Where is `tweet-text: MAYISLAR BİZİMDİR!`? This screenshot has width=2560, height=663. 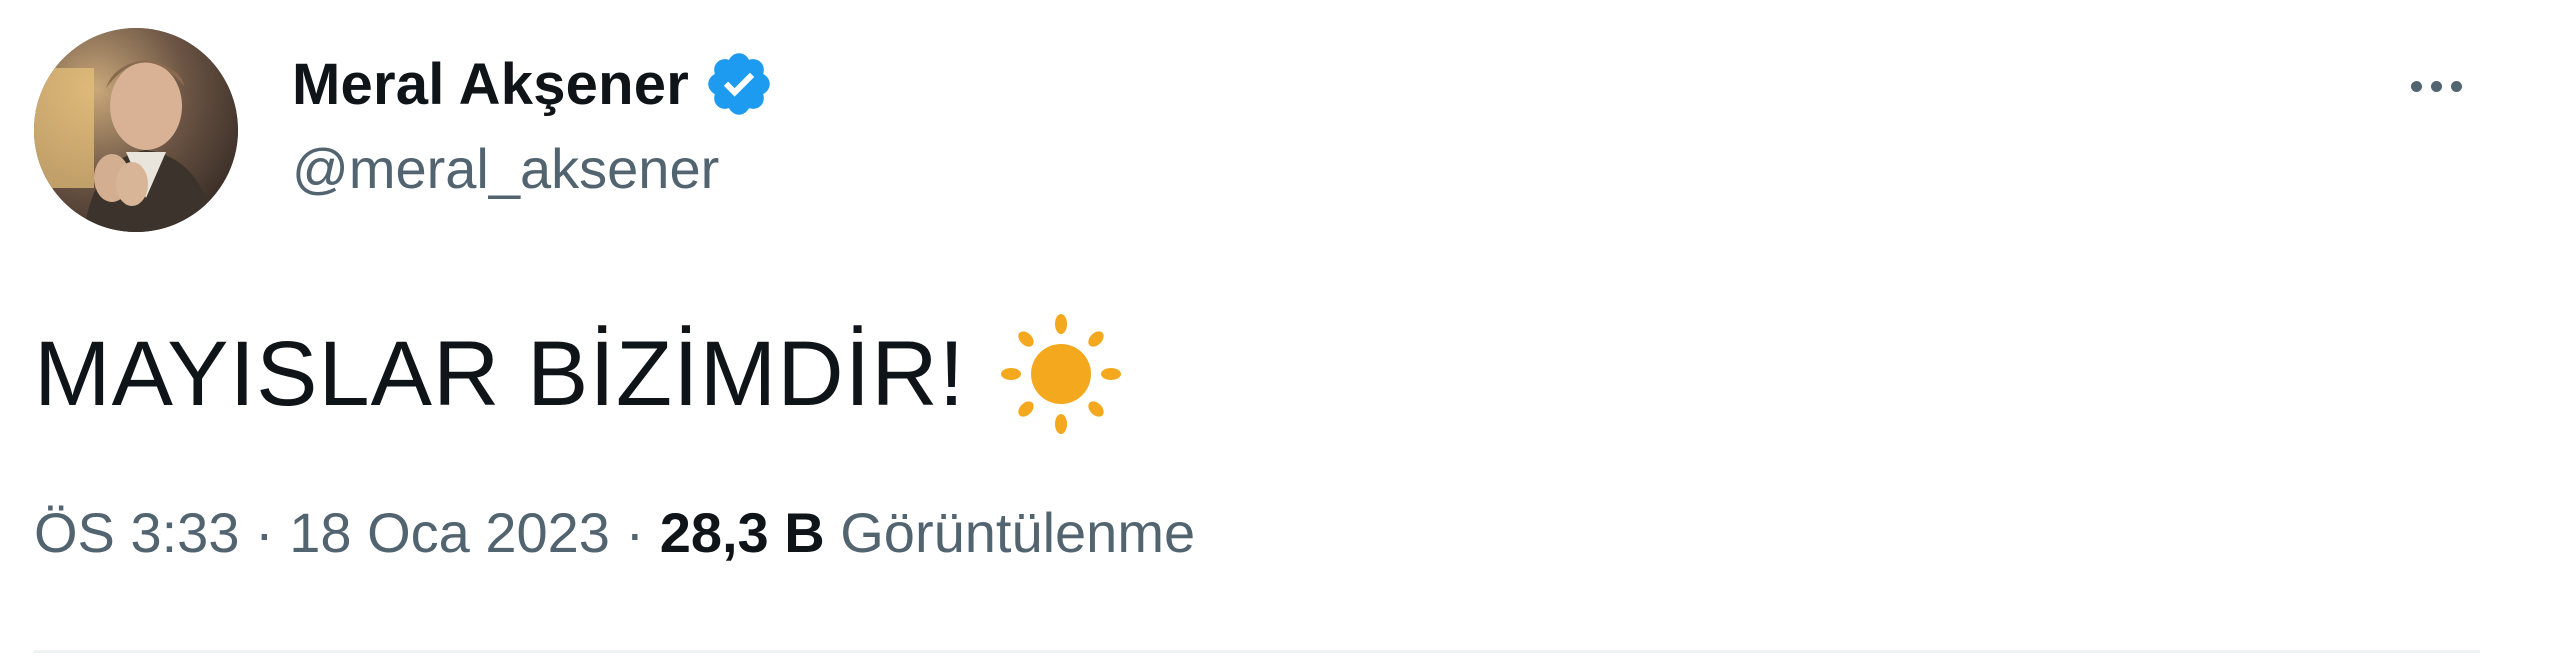
tweet-text: MAYISLAR BİZİMDİR! is located at coordinates (500, 373).